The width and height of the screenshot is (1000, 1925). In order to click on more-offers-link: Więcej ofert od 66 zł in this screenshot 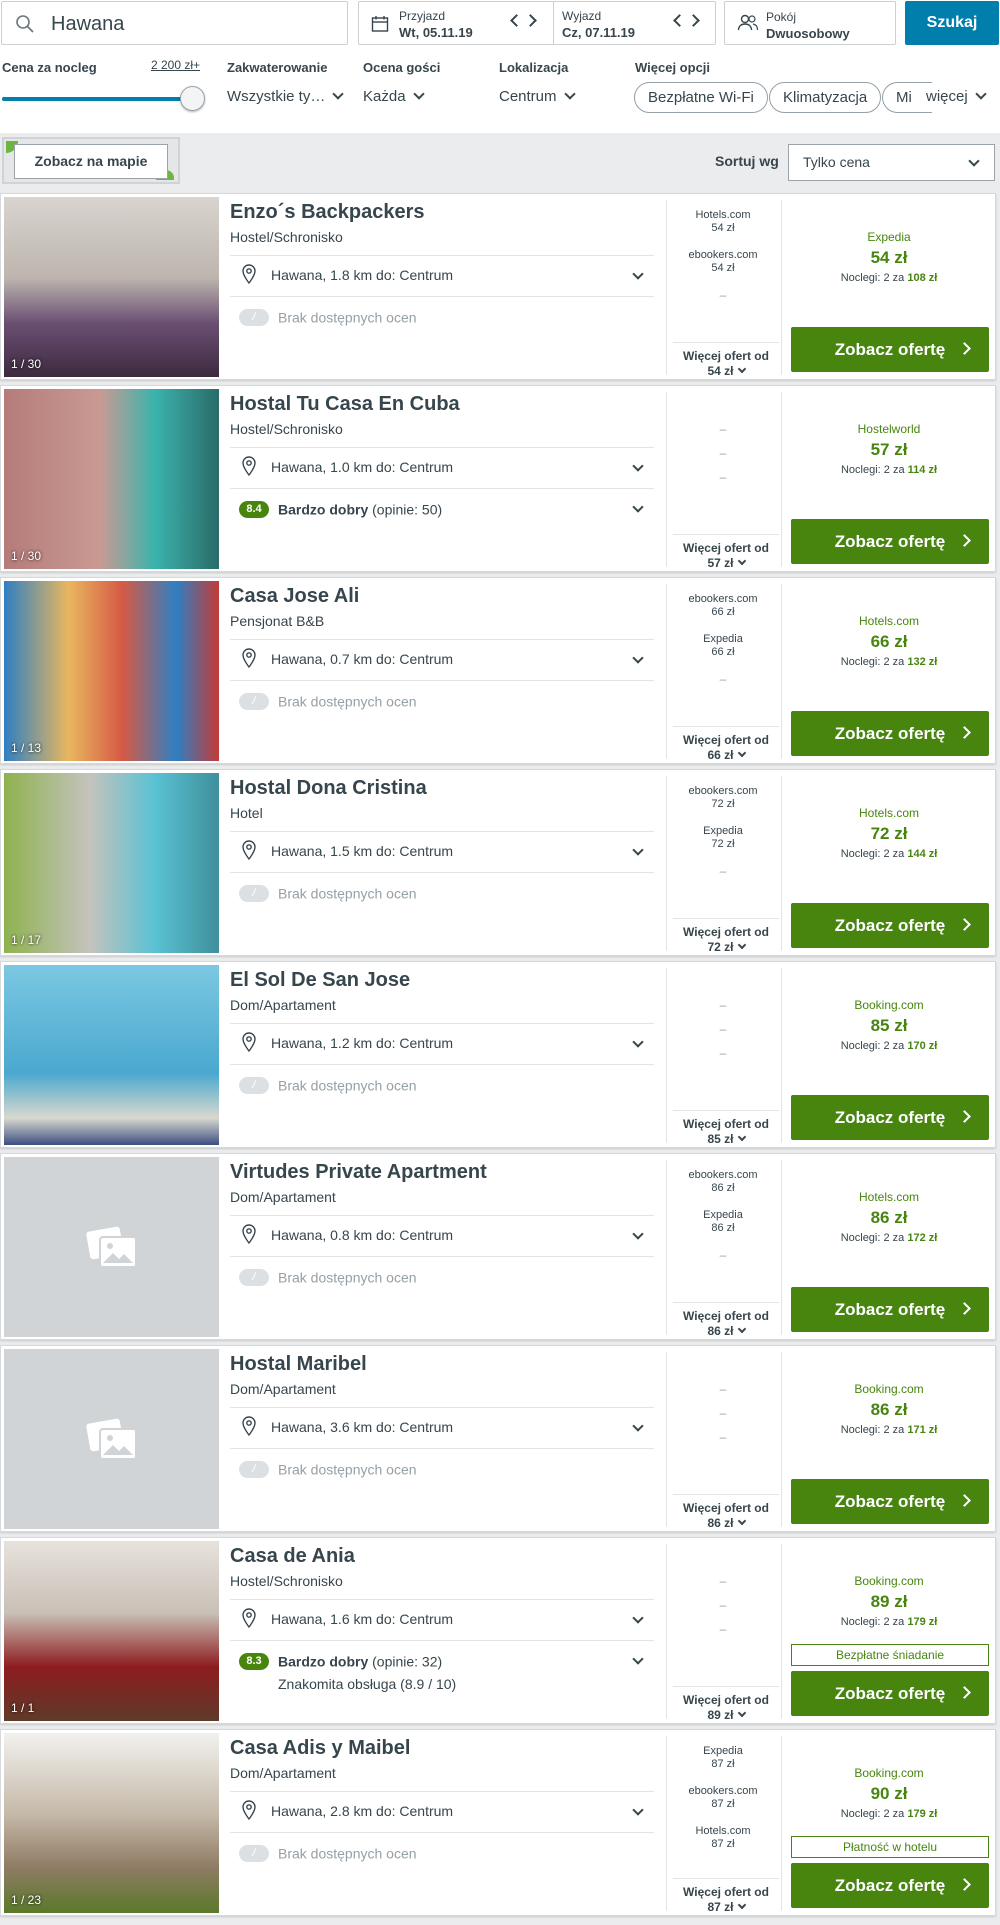, I will do `click(726, 744)`.